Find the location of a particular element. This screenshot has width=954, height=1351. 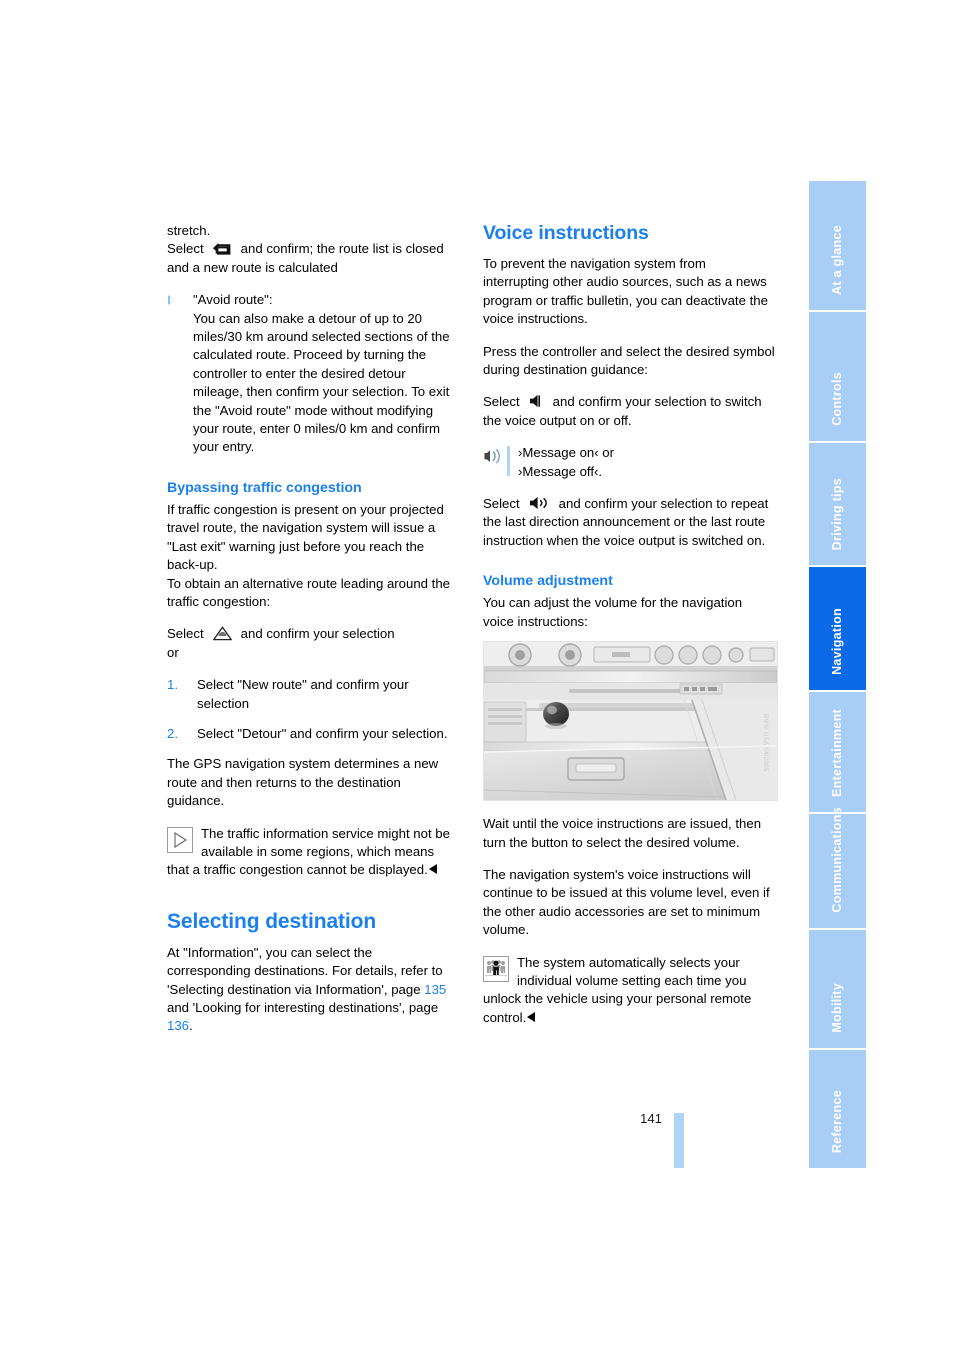

personal-profile-icon is located at coordinates (496, 968).